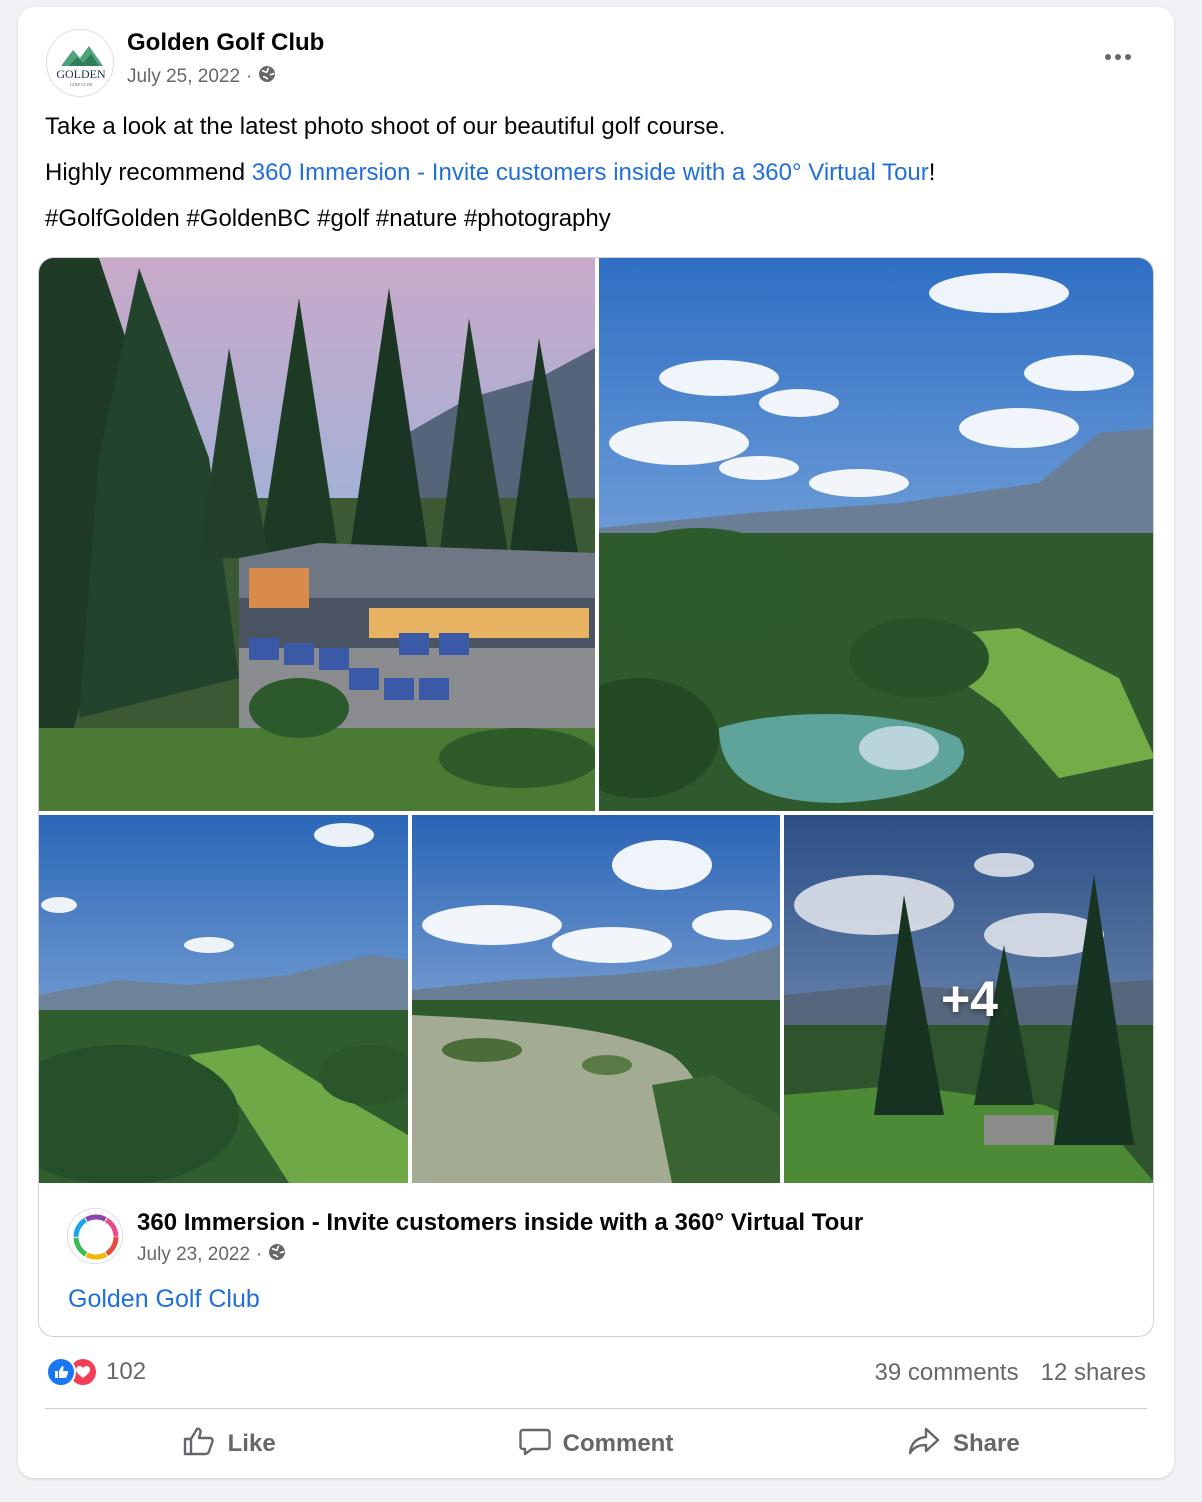  I want to click on svg-text: GOLDEN, so click(81, 74).